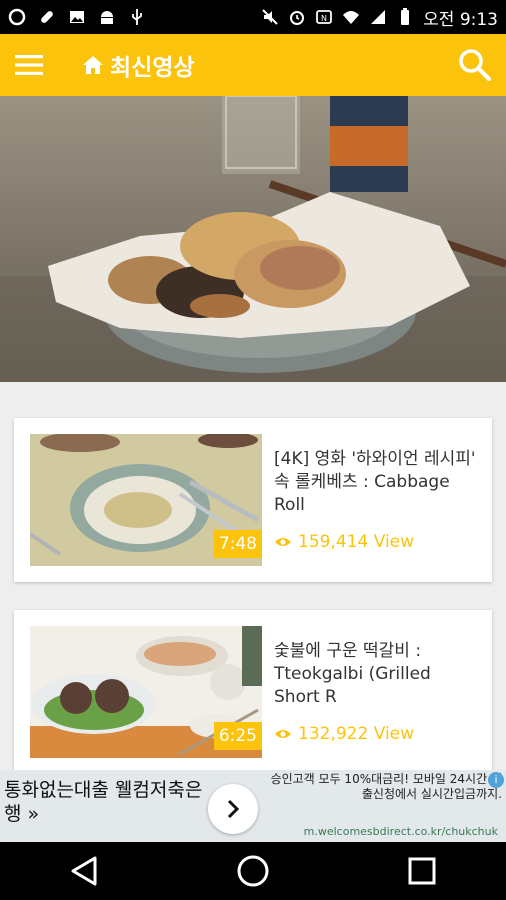 Image resolution: width=506 pixels, height=900 pixels. I want to click on status-bar: N 오전 9:13, so click(253, 17).